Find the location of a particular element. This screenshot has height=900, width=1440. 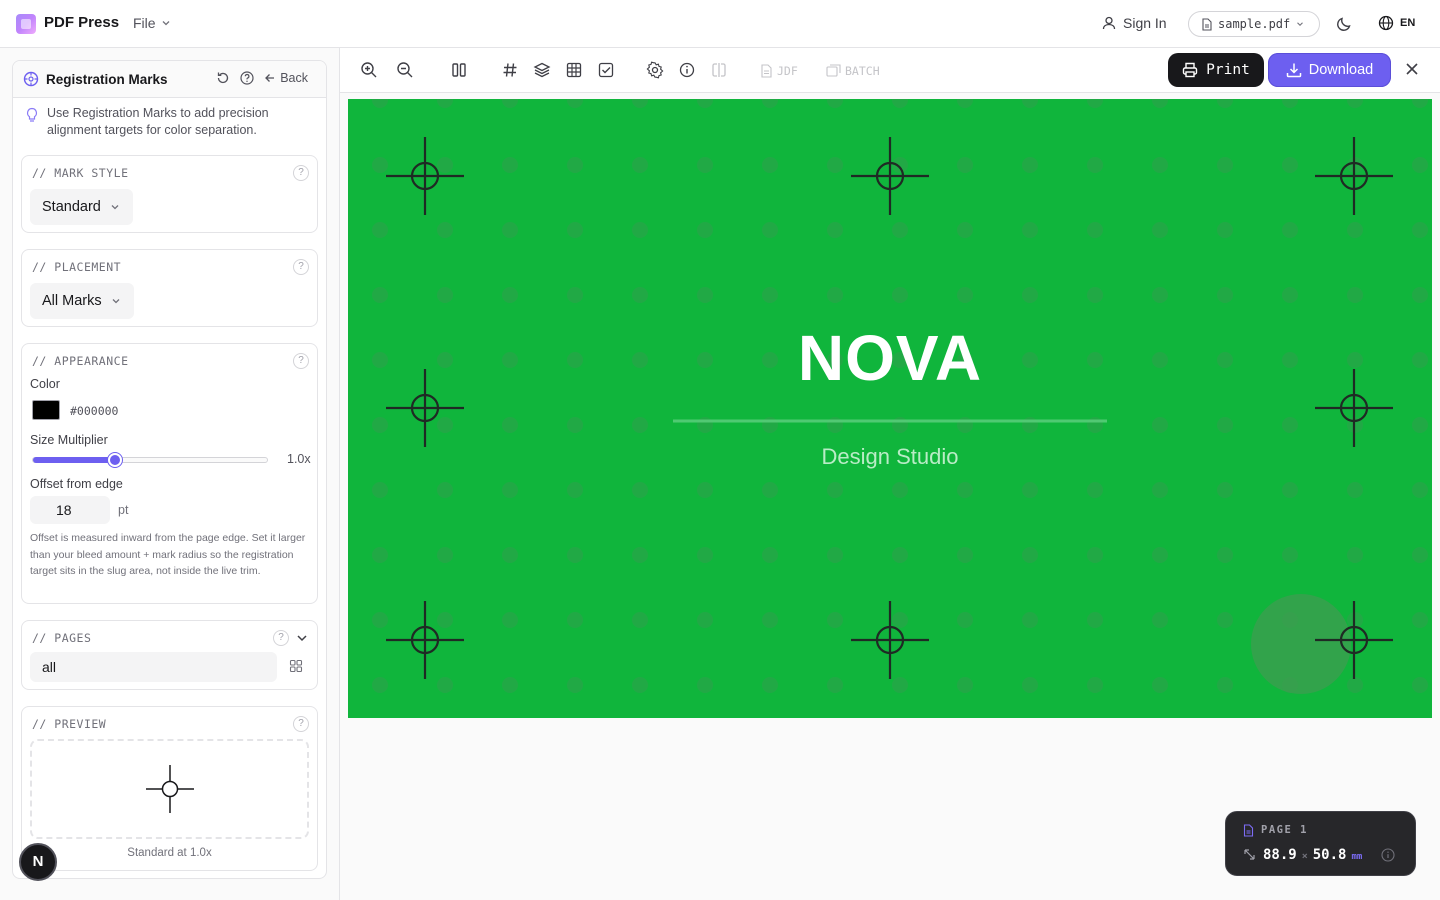

file-menu: File is located at coordinates (152, 23).